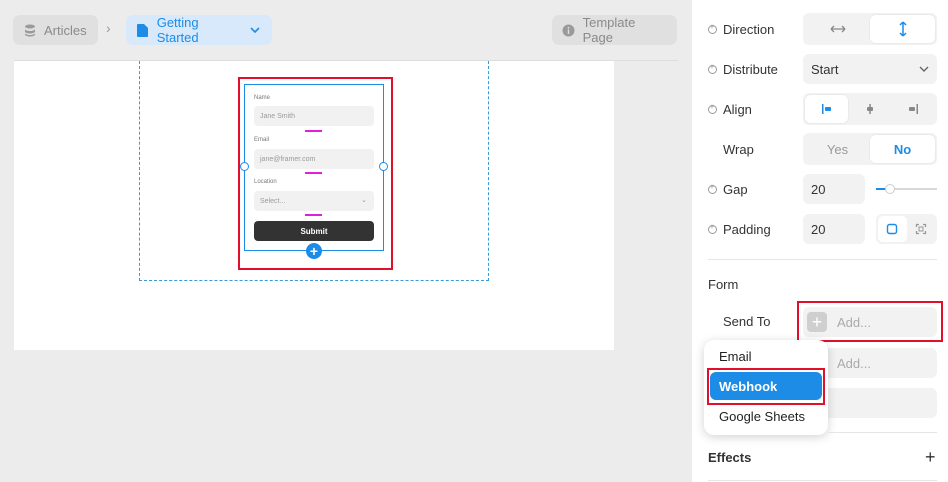  Describe the element at coordinates (314, 251) in the screenshot. I see `add-element-icon: +` at that location.